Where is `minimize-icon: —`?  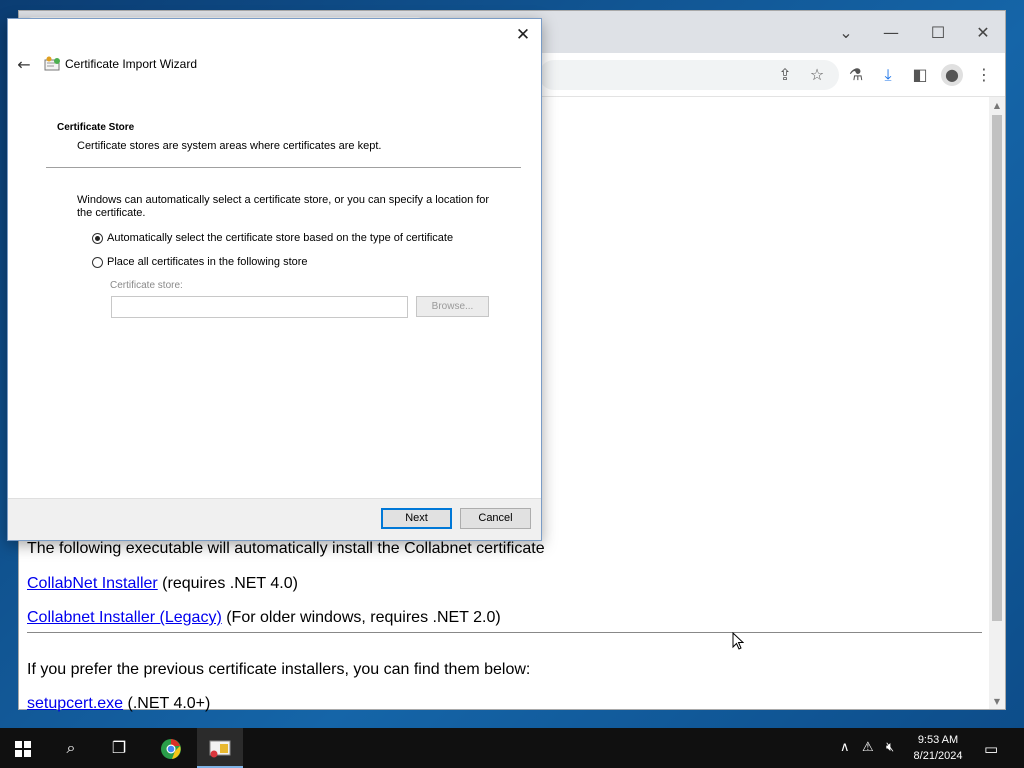 minimize-icon: — is located at coordinates (891, 33).